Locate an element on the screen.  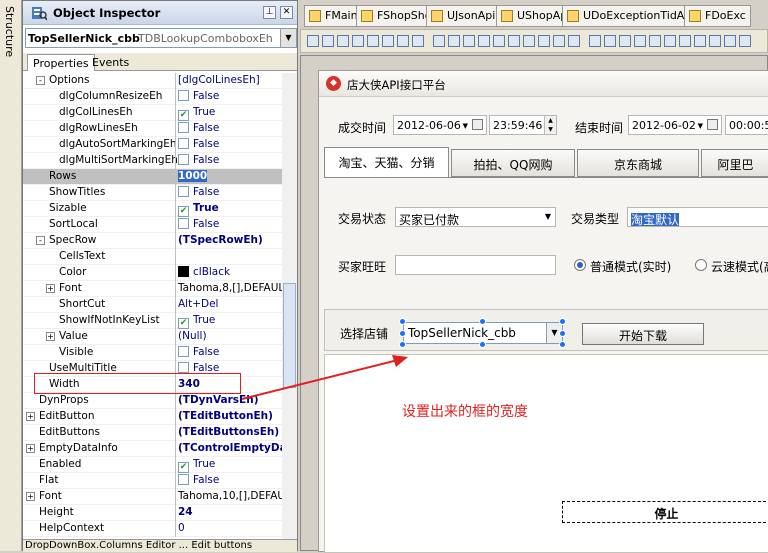
property-row: CellsText is located at coordinates (152, 257).